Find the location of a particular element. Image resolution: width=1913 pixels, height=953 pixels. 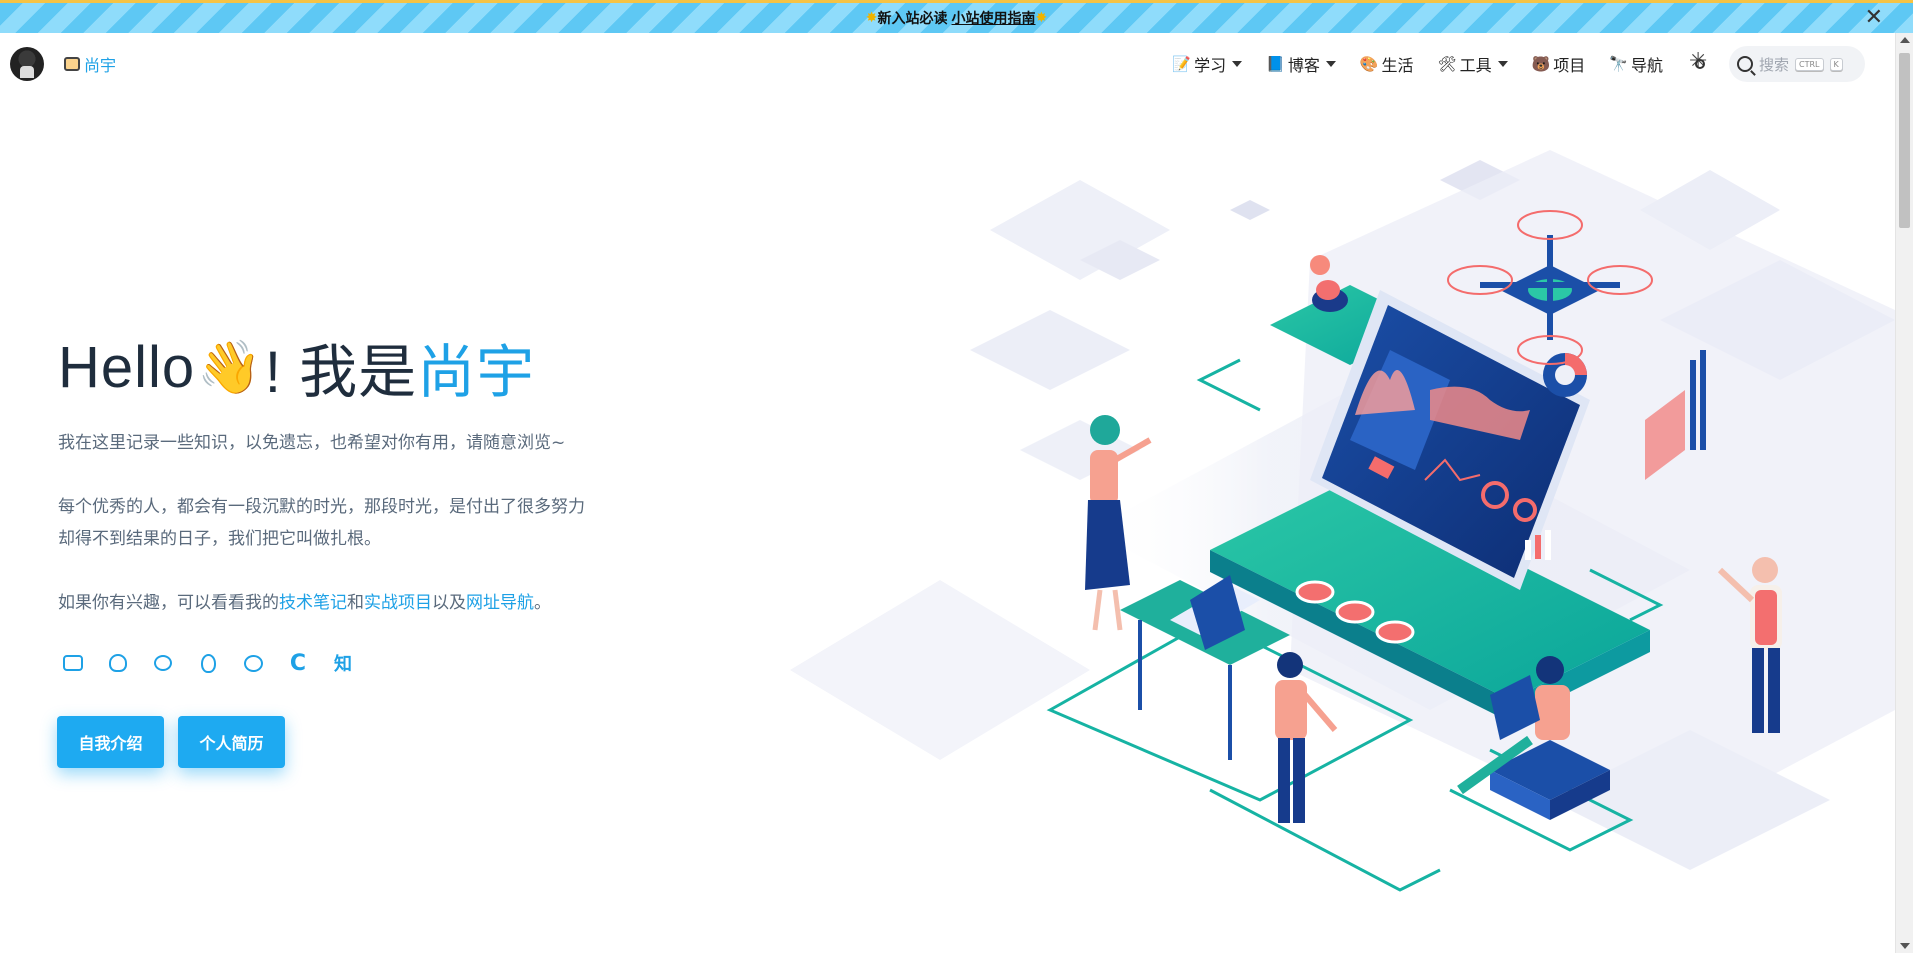

hero-quote-line: 却得不到结果的日子，我们把它叫做扎根。 is located at coordinates (219, 539).